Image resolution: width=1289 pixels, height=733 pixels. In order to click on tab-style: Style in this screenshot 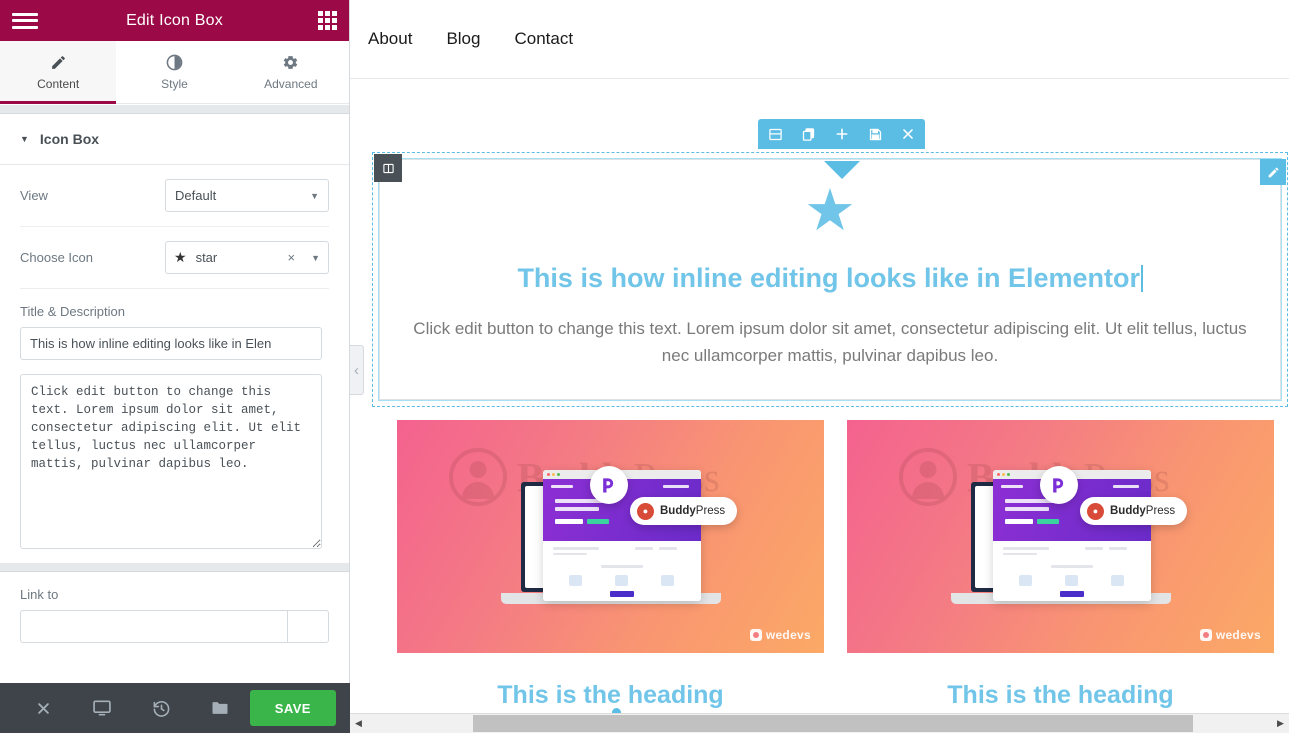, I will do `click(174, 72)`.